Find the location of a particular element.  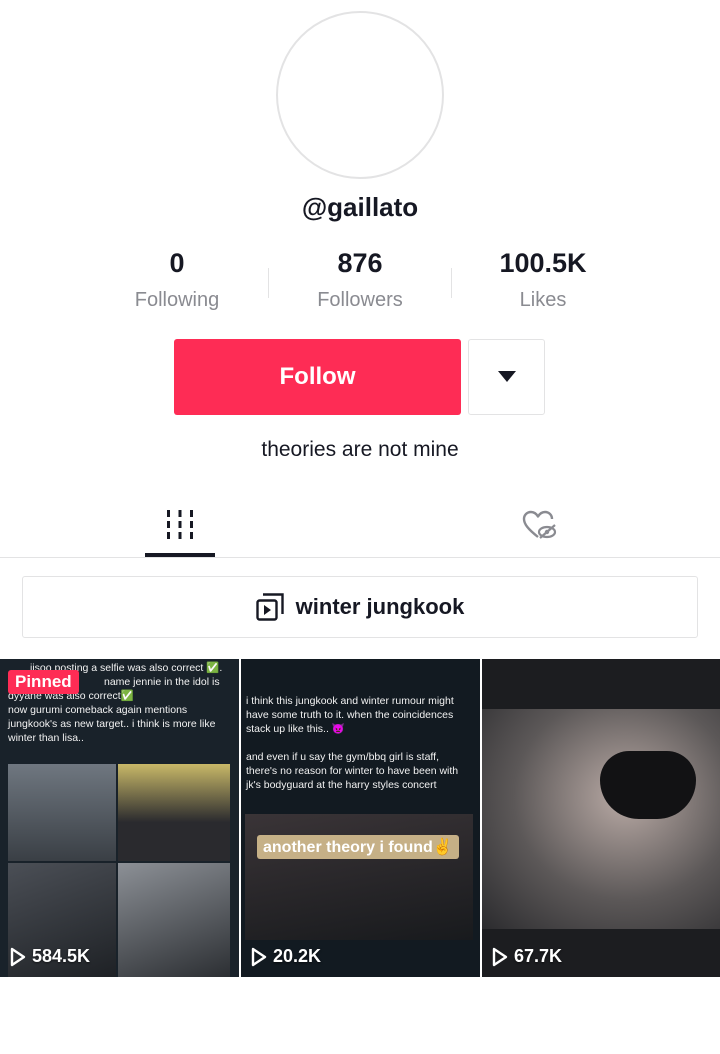

view-count: 584.5K is located at coordinates (50, 956).